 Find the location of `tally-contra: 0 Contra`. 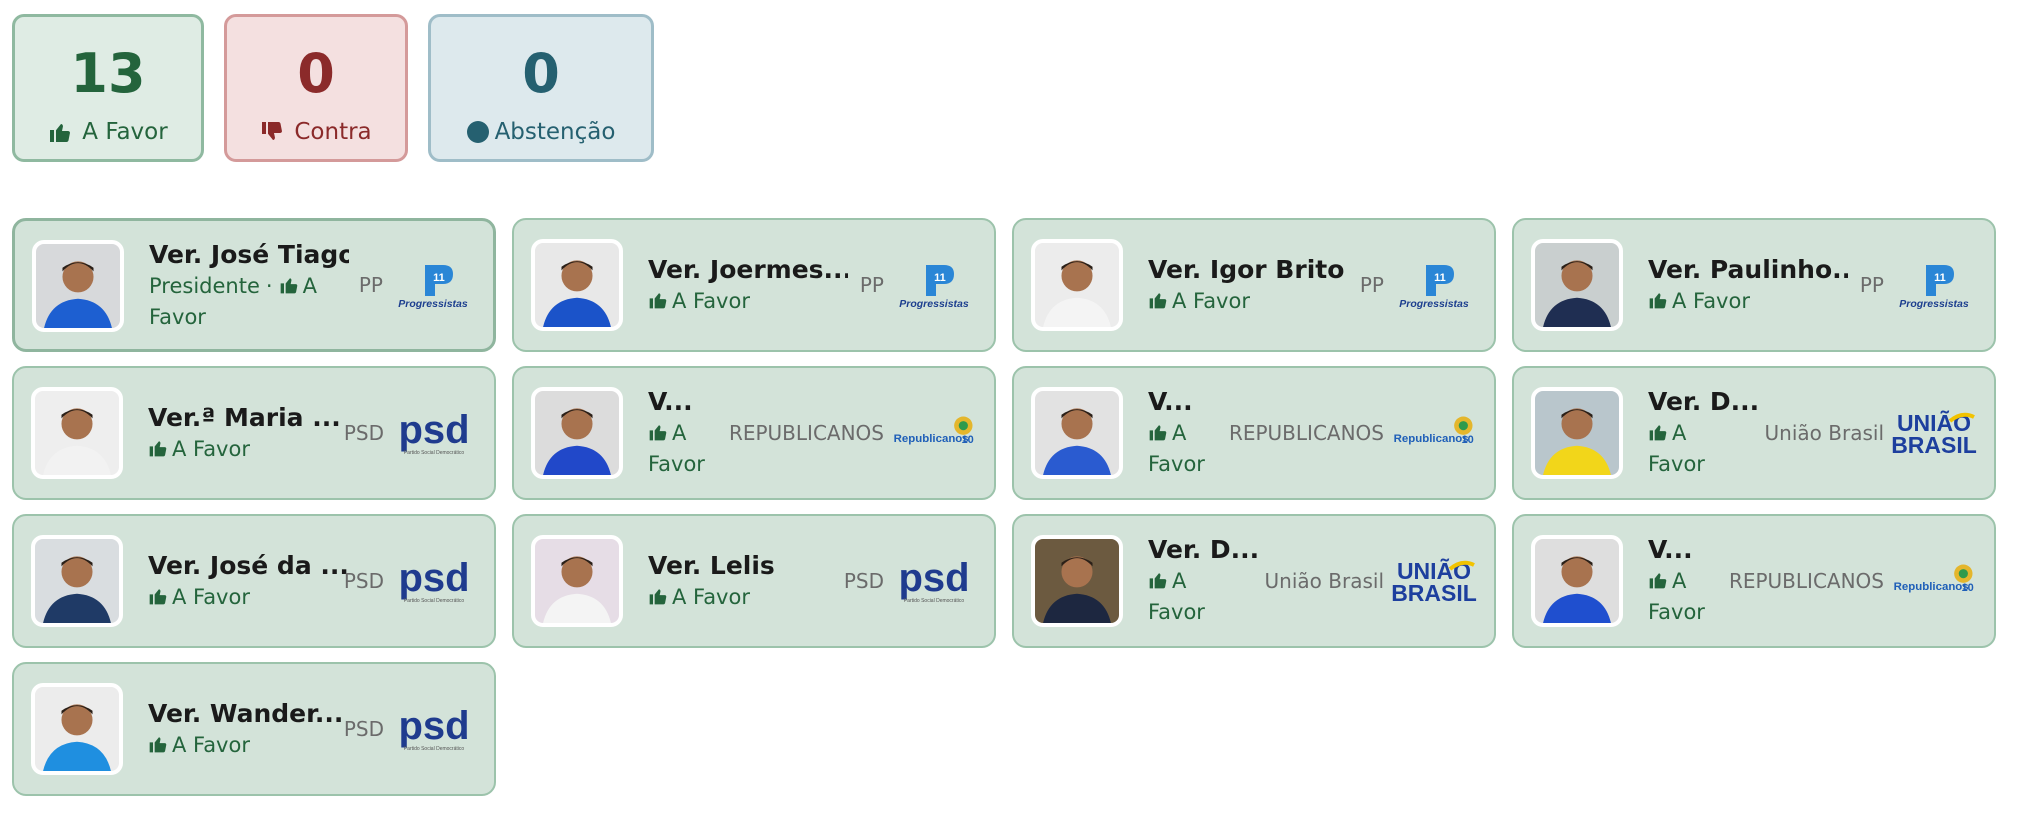

tally-contra: 0 Contra is located at coordinates (316, 88).